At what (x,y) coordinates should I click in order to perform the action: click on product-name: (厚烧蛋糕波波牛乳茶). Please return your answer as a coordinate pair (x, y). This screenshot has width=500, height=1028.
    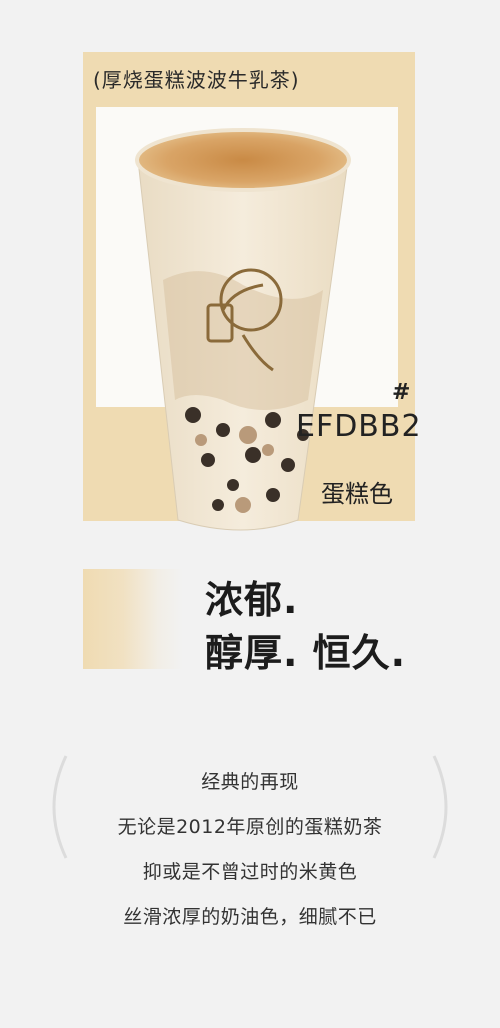
    Looking at the image, I should click on (196, 80).